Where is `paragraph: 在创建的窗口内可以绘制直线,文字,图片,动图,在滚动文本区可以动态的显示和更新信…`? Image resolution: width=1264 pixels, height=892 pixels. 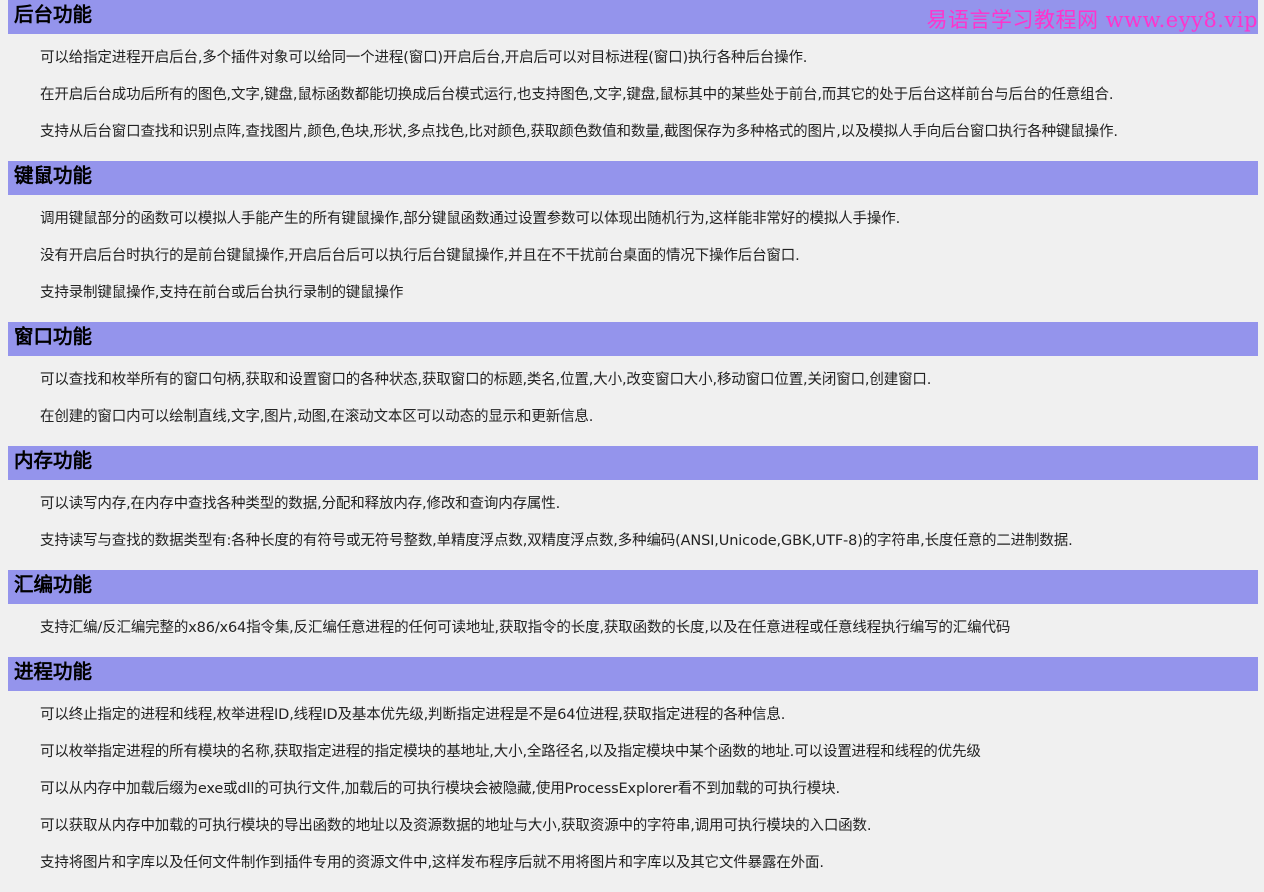 paragraph: 在创建的窗口内可以绘制直线,文字,图片,动图,在滚动文本区可以动态的显示和更新信… is located at coordinates (317, 417).